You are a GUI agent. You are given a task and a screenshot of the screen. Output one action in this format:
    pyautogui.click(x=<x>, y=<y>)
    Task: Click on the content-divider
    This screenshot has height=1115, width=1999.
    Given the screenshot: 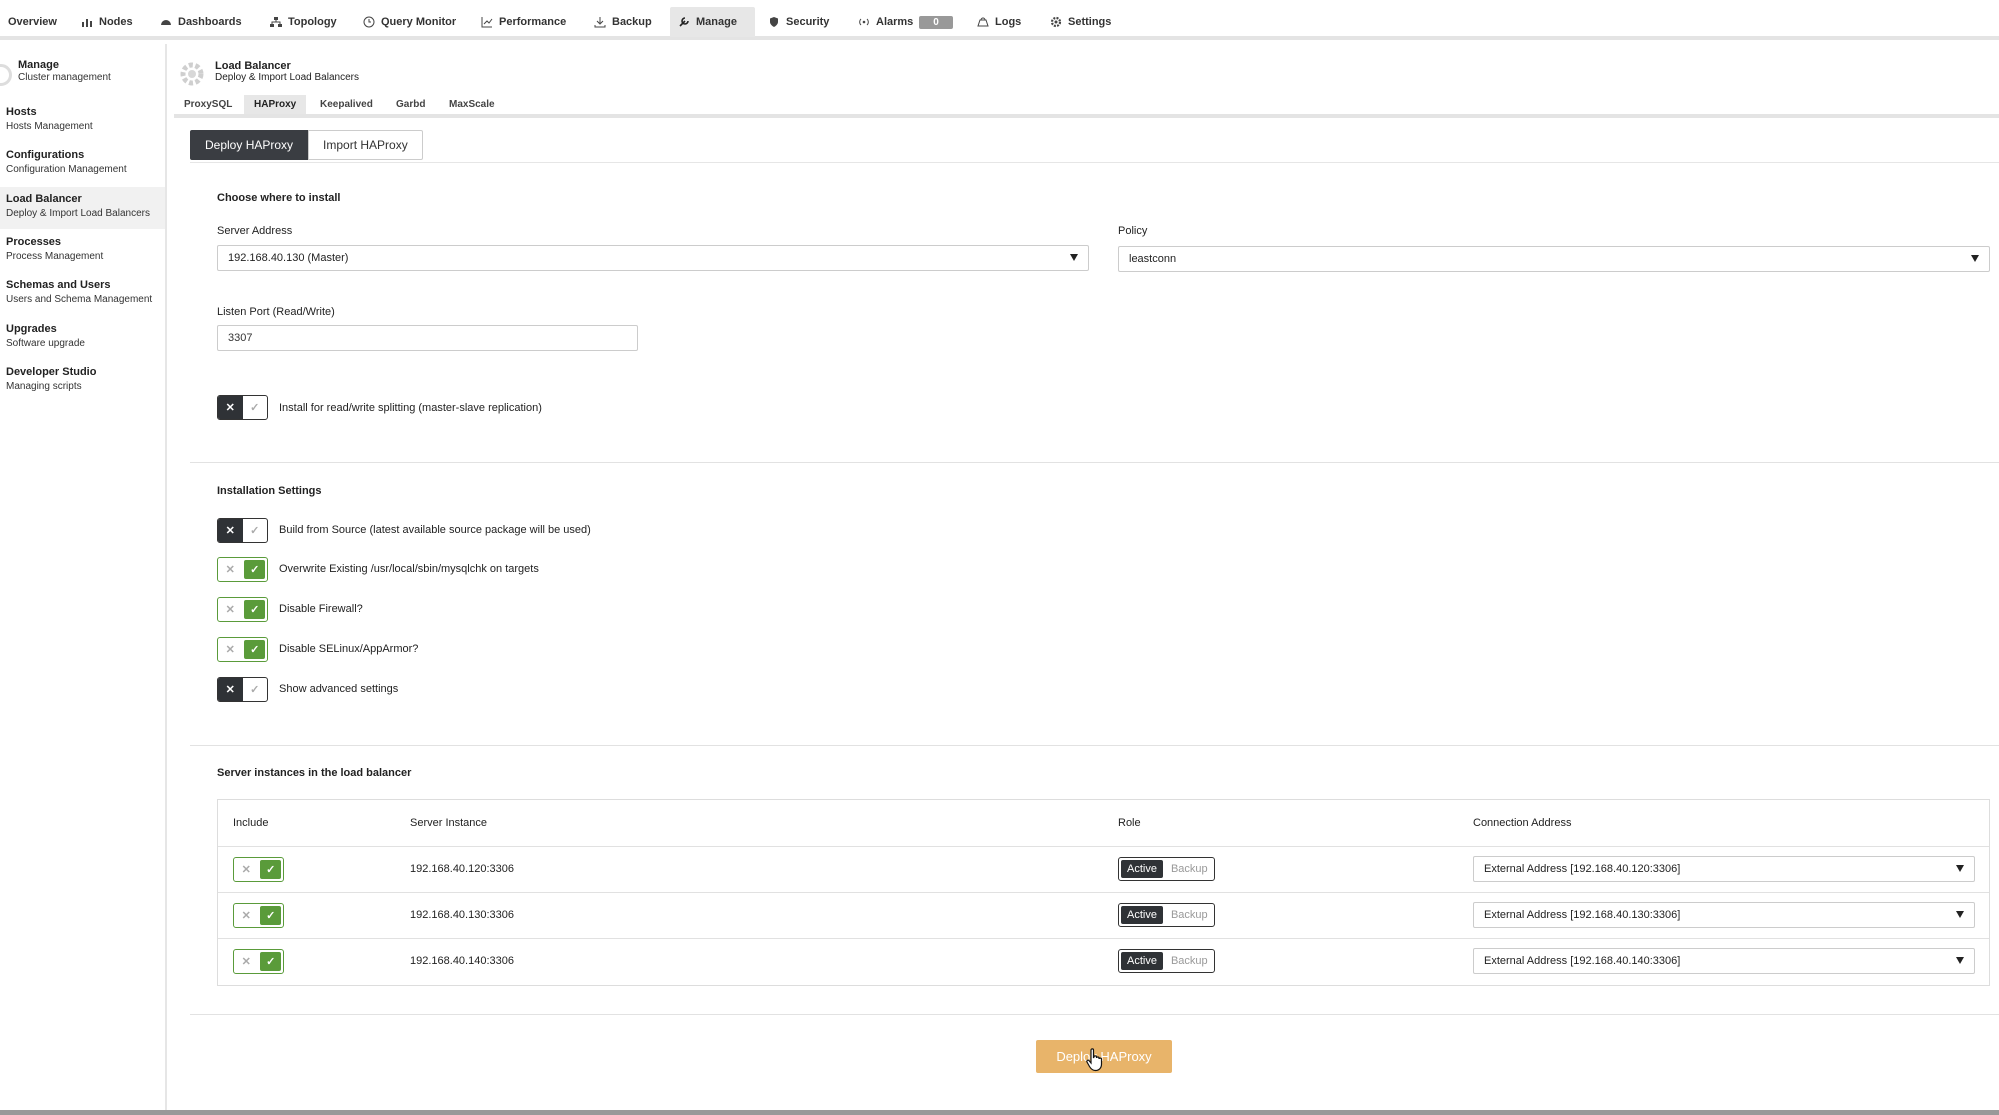 What is the action you would take?
    pyautogui.click(x=1094, y=162)
    